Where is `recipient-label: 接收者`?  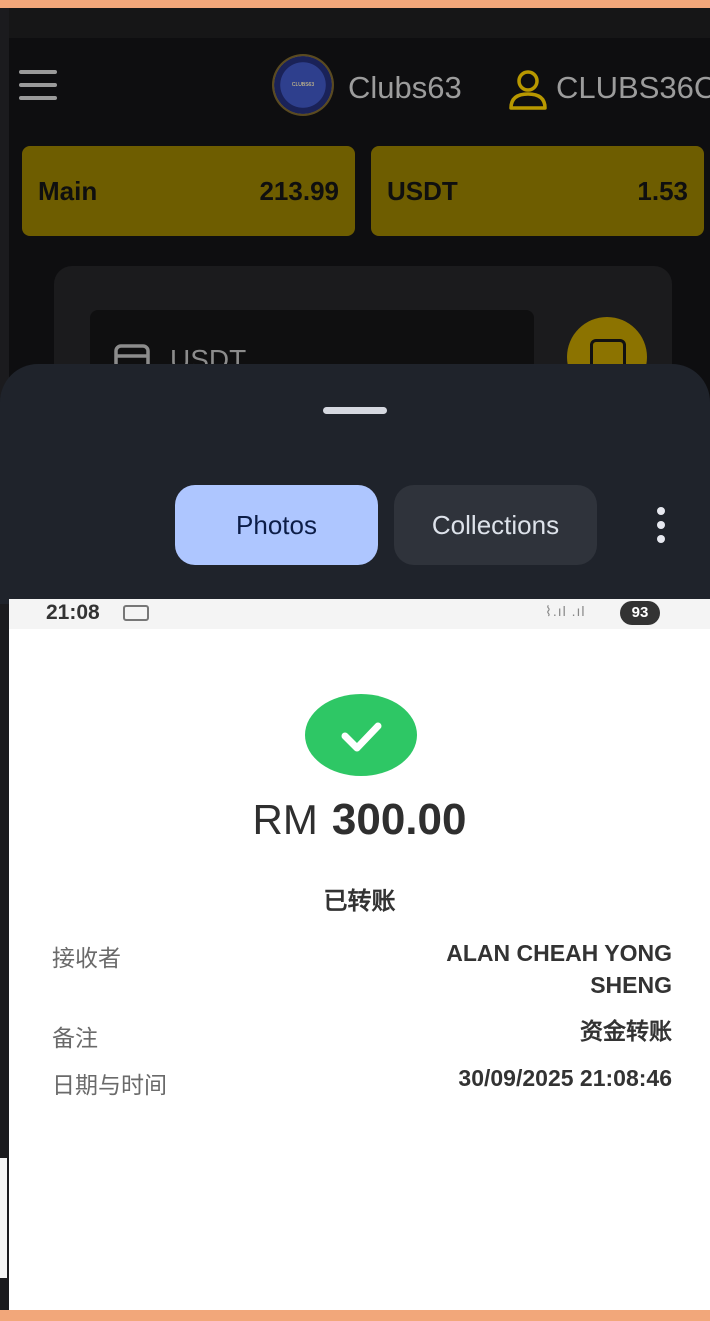
recipient-label: 接收者 is located at coordinates (86, 958).